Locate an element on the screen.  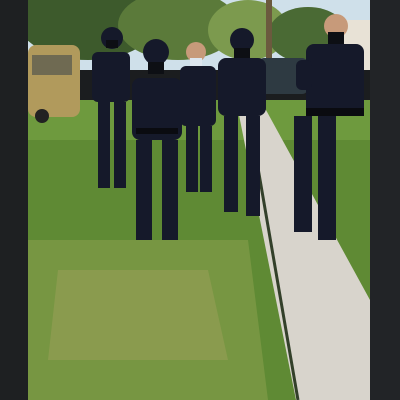
van is located at coordinates (54, 84).